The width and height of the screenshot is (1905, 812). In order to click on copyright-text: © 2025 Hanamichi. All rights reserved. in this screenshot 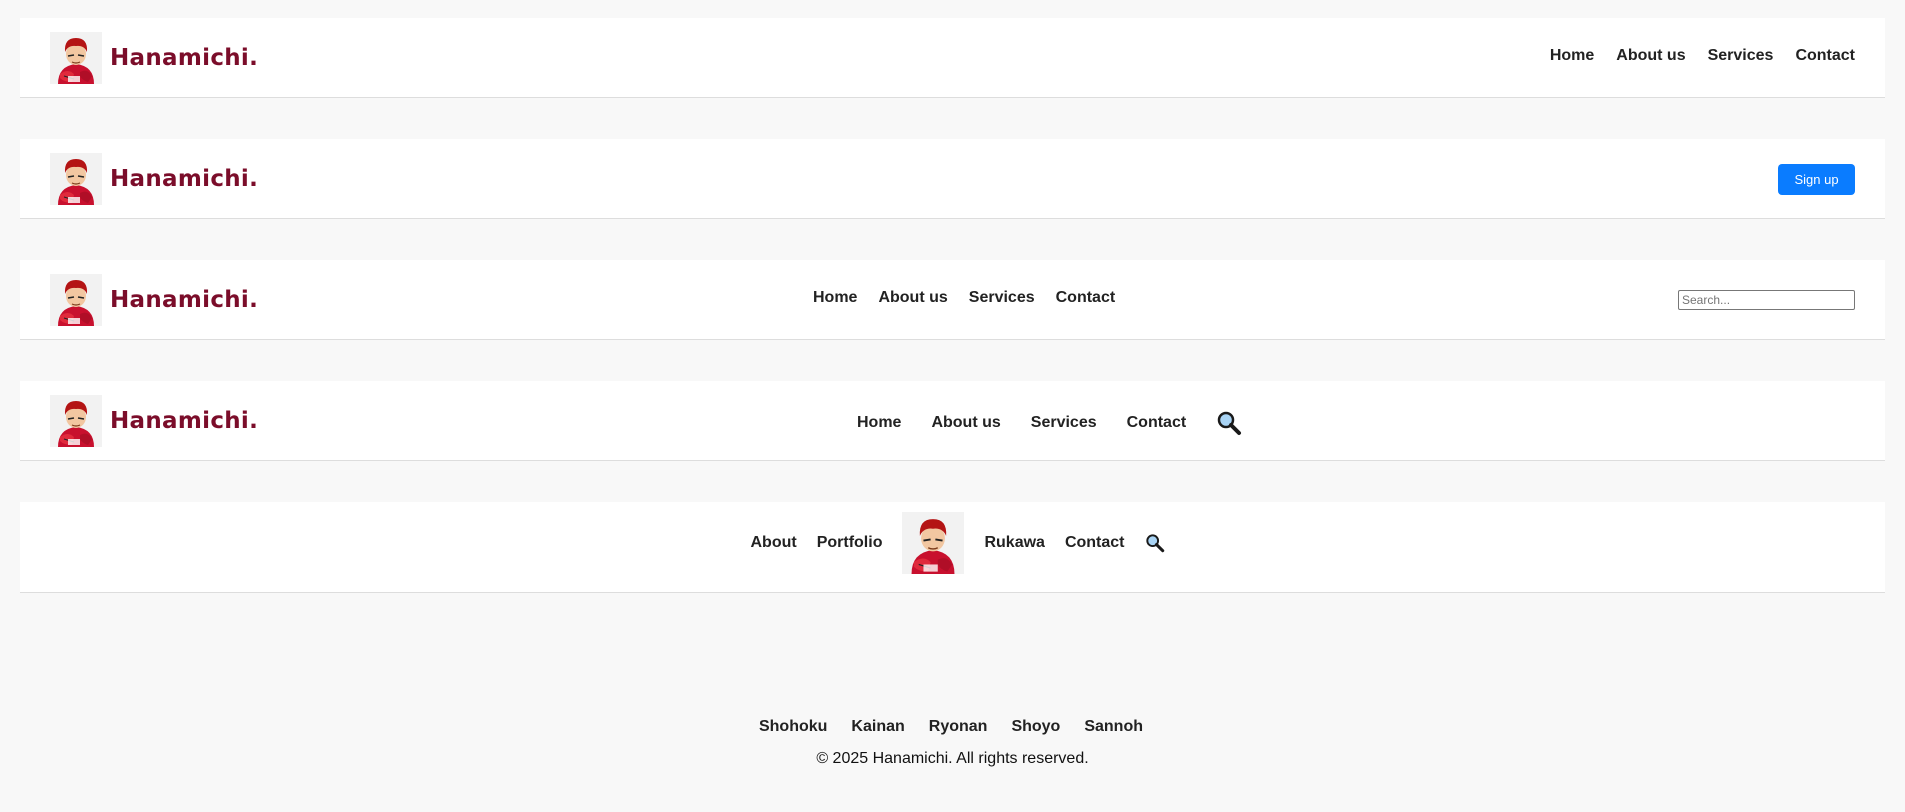, I will do `click(952, 758)`.